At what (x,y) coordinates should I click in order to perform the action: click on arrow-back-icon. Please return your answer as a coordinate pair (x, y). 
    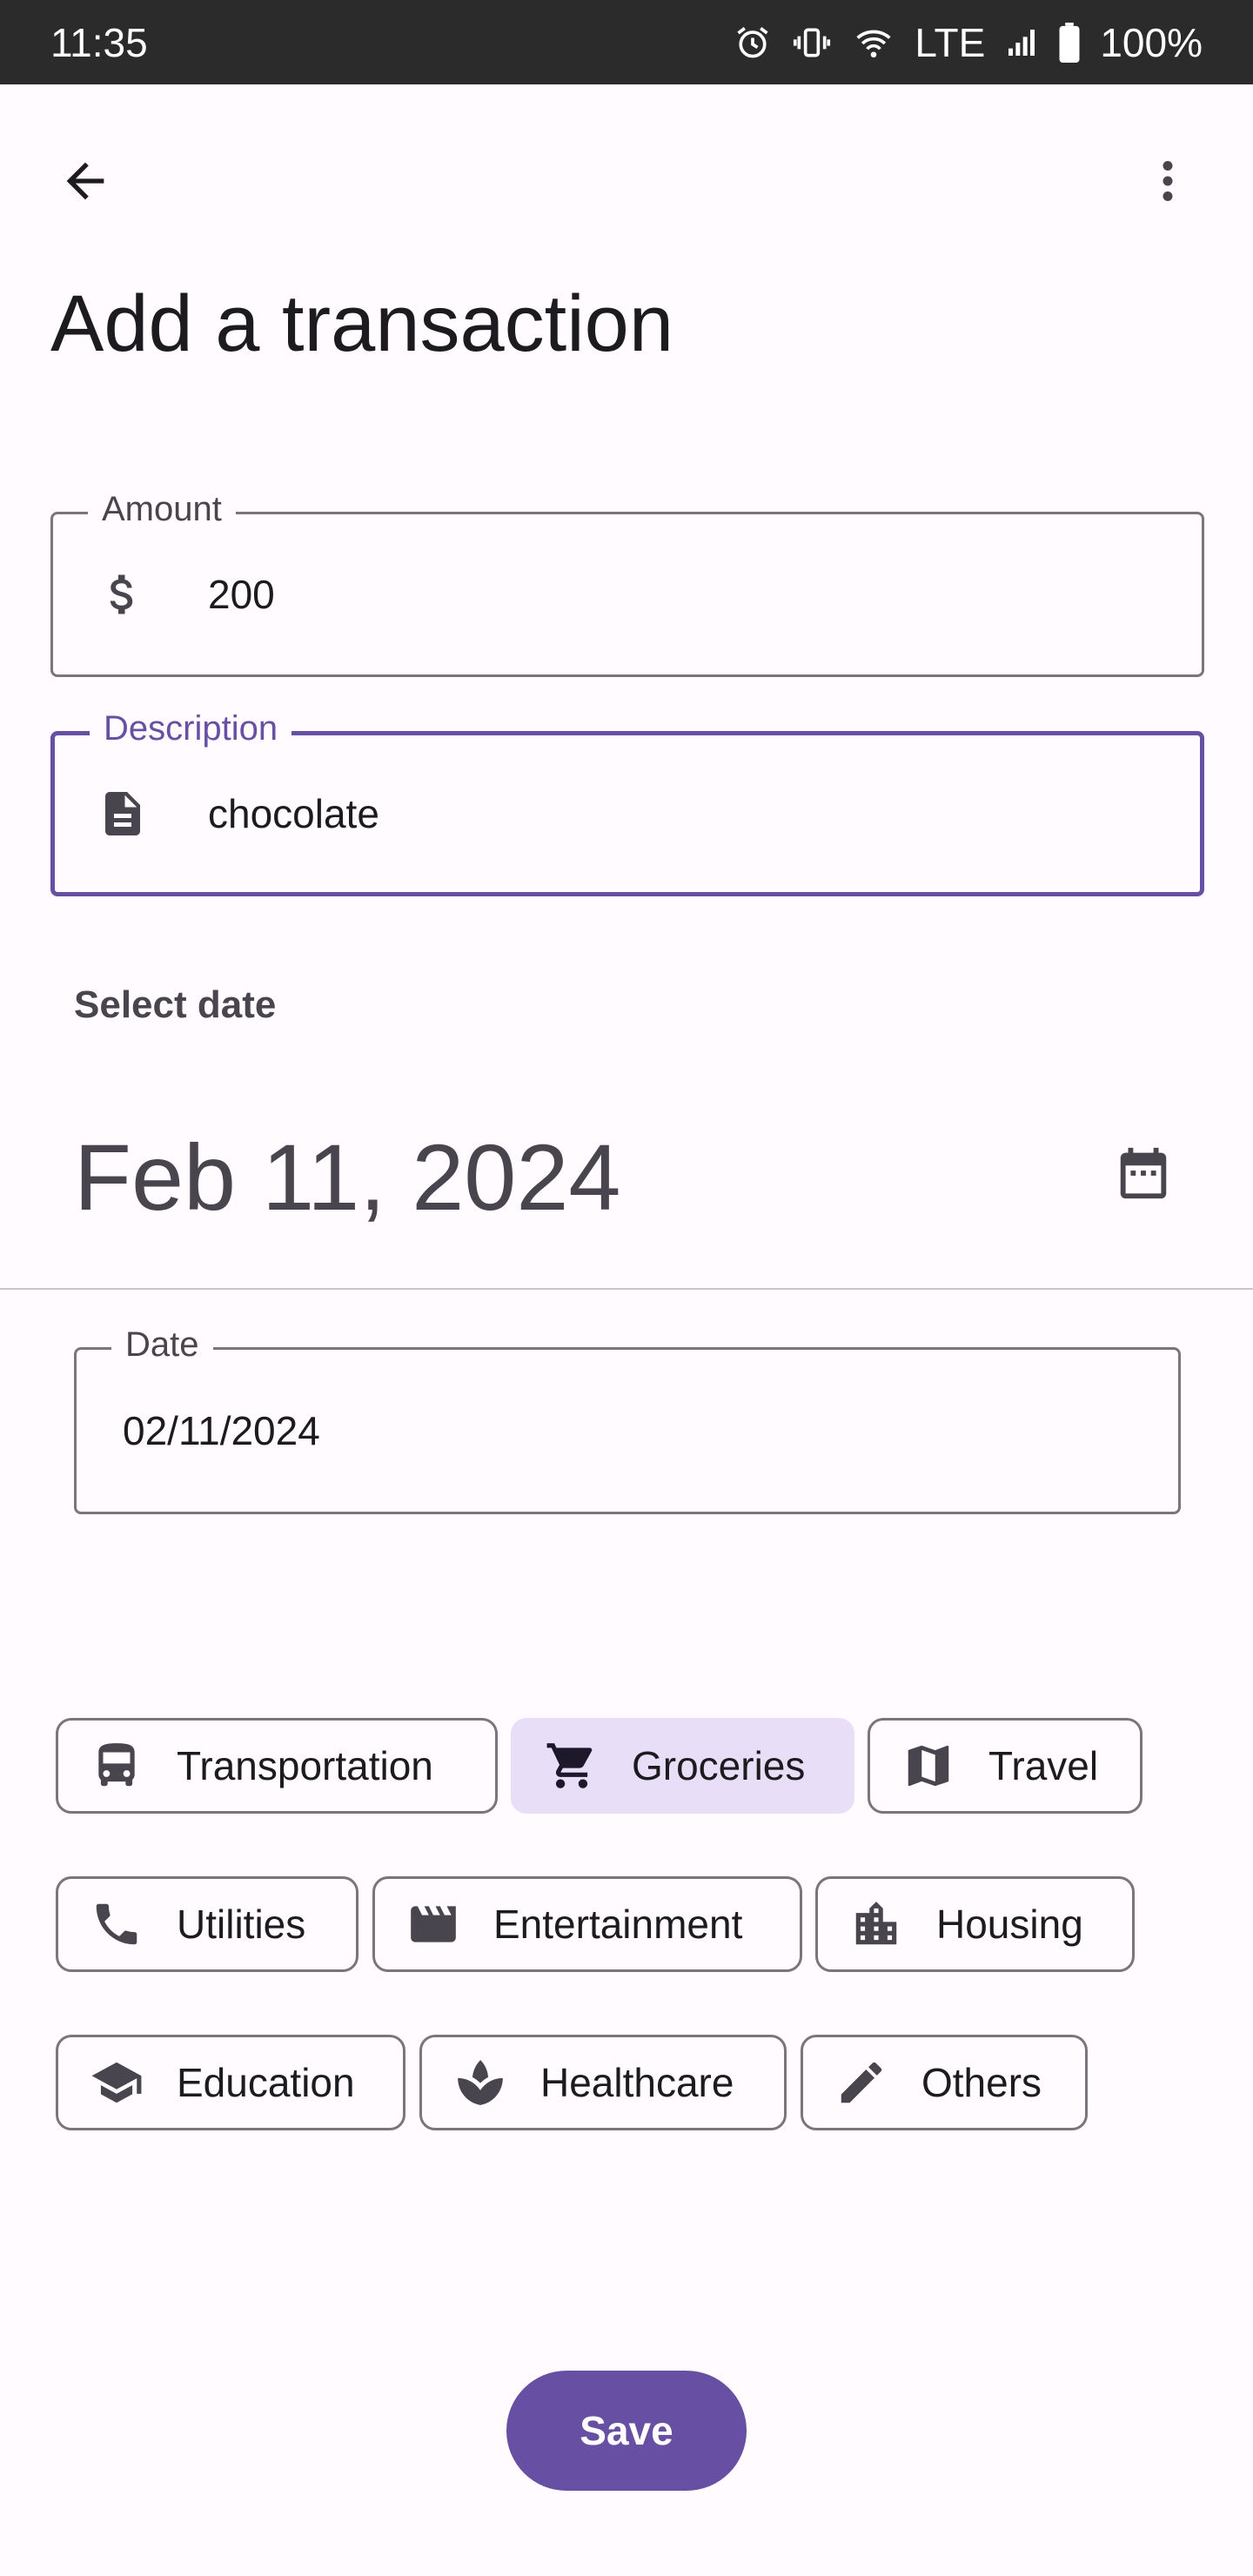
    Looking at the image, I should click on (85, 183).